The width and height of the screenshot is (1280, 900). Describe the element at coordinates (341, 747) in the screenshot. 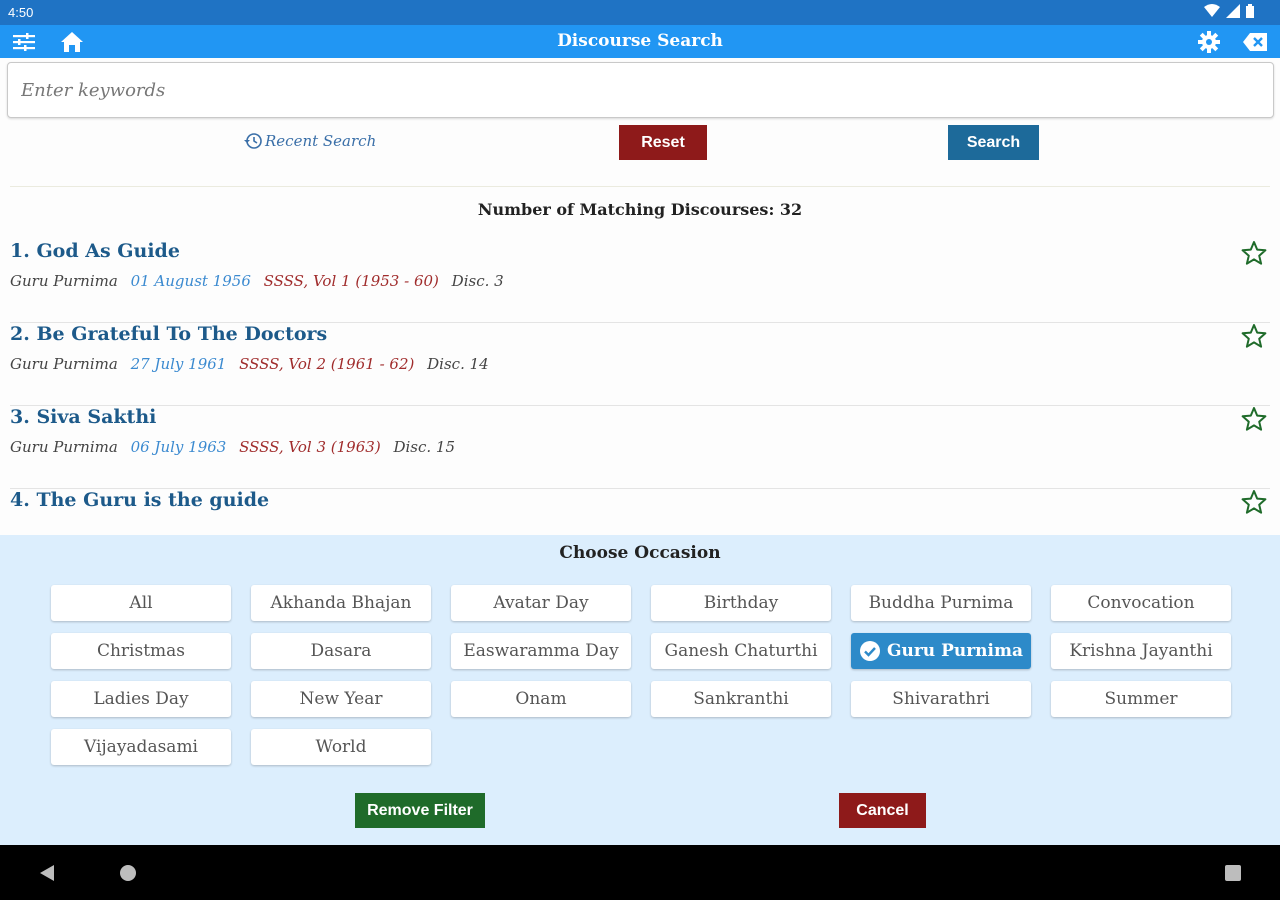

I see `occasion-chip-world: World` at that location.